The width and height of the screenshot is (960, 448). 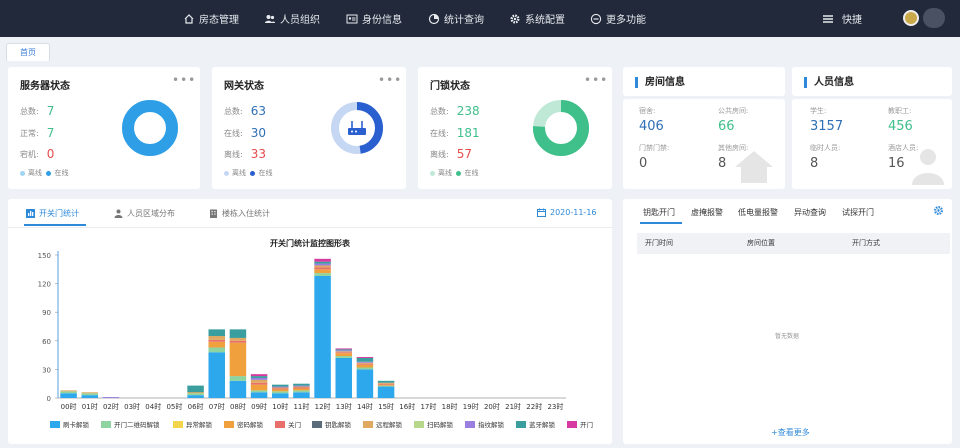 I want to click on nav-item-statistics: 统计查询, so click(x=456, y=18).